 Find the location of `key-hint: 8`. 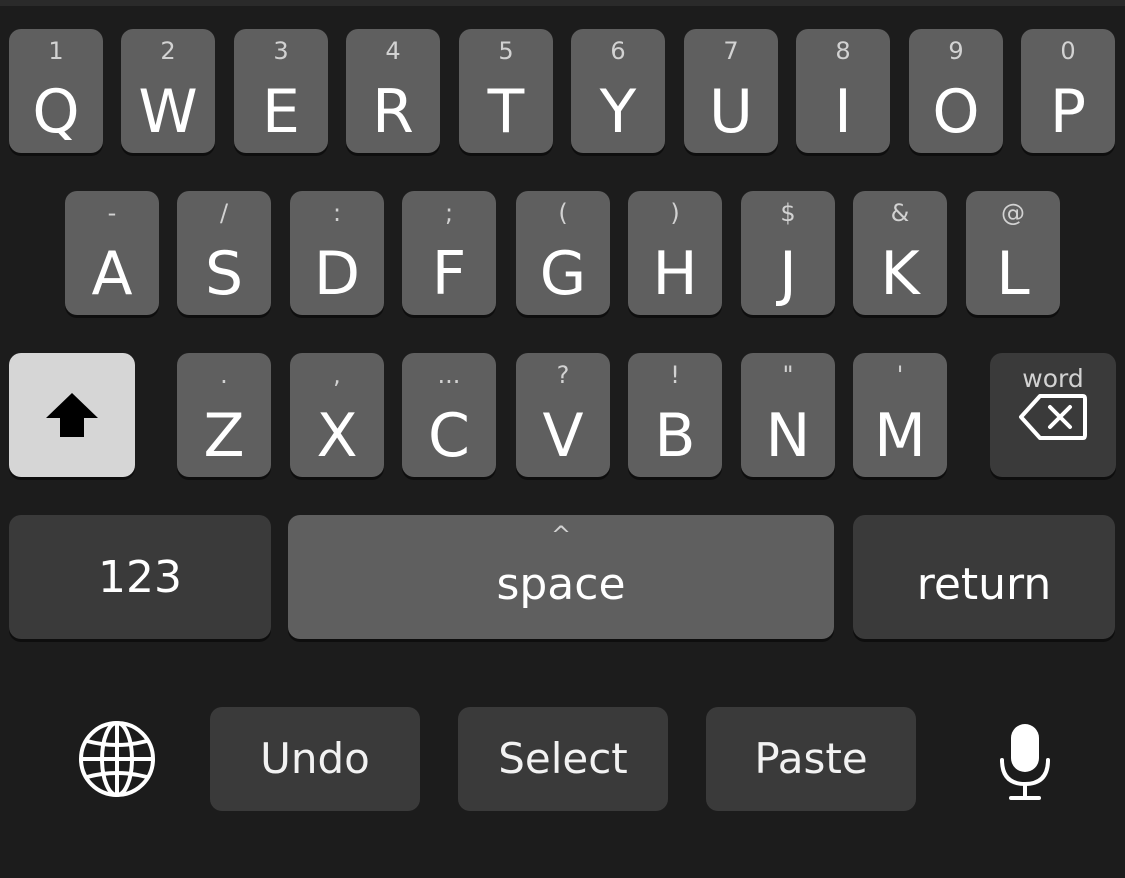

key-hint: 8 is located at coordinates (843, 51).